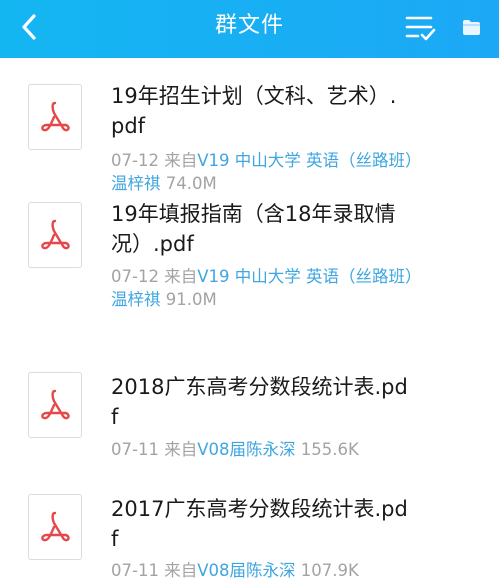 The height and width of the screenshot is (582, 499). I want to click on top-bar: 群文件, so click(249, 29).